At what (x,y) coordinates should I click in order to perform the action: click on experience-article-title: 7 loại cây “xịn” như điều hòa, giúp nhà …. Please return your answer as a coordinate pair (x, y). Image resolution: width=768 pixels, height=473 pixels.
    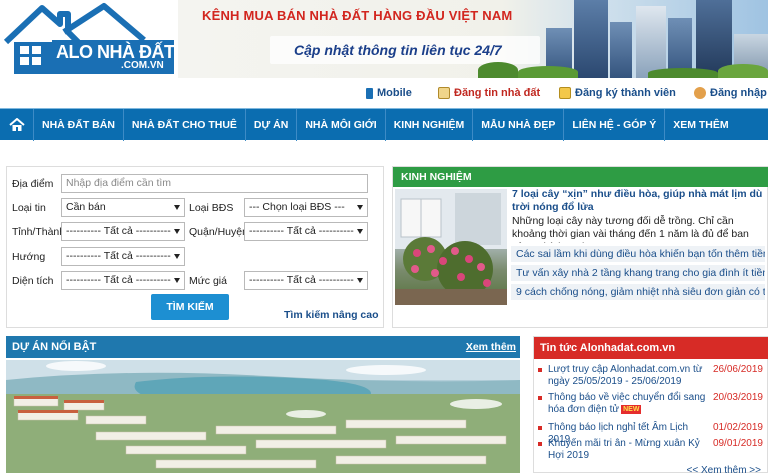
    Looking at the image, I should click on (638, 201).